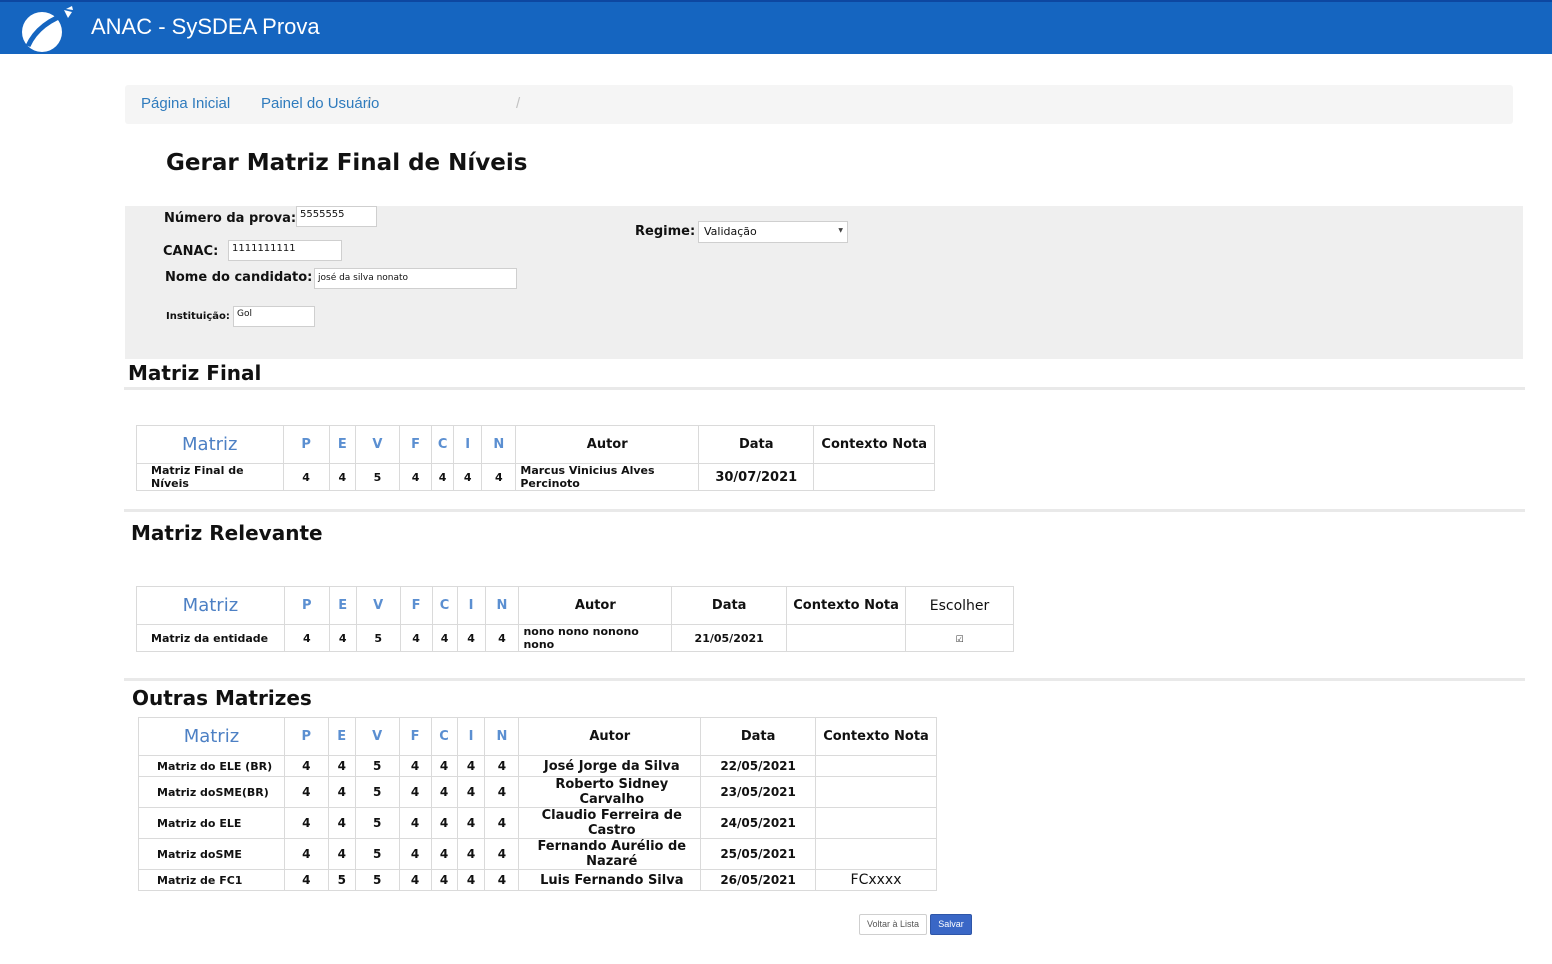  What do you see at coordinates (876, 880) in the screenshot?
I see `contexto-nota-cell: FCxxxx` at bounding box center [876, 880].